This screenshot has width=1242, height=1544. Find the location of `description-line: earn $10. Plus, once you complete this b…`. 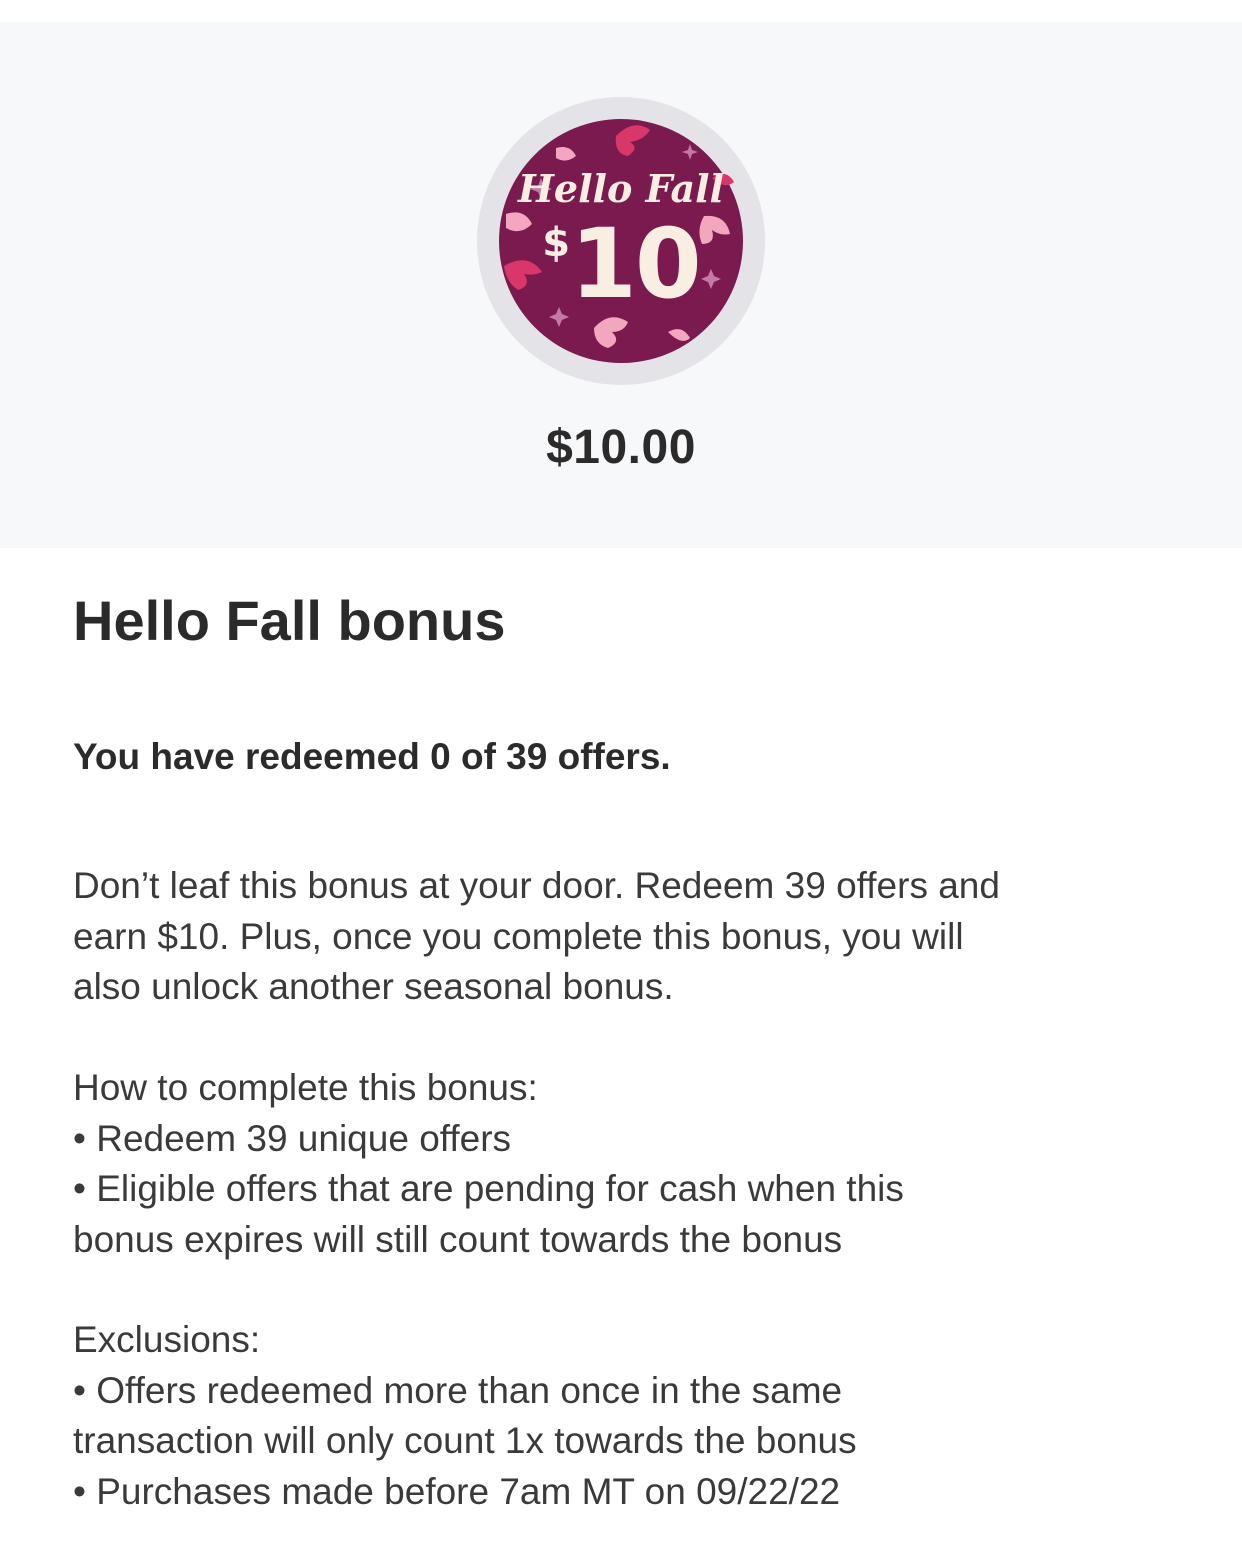

description-line: earn $10. Plus, once you complete this b… is located at coordinates (518, 936).